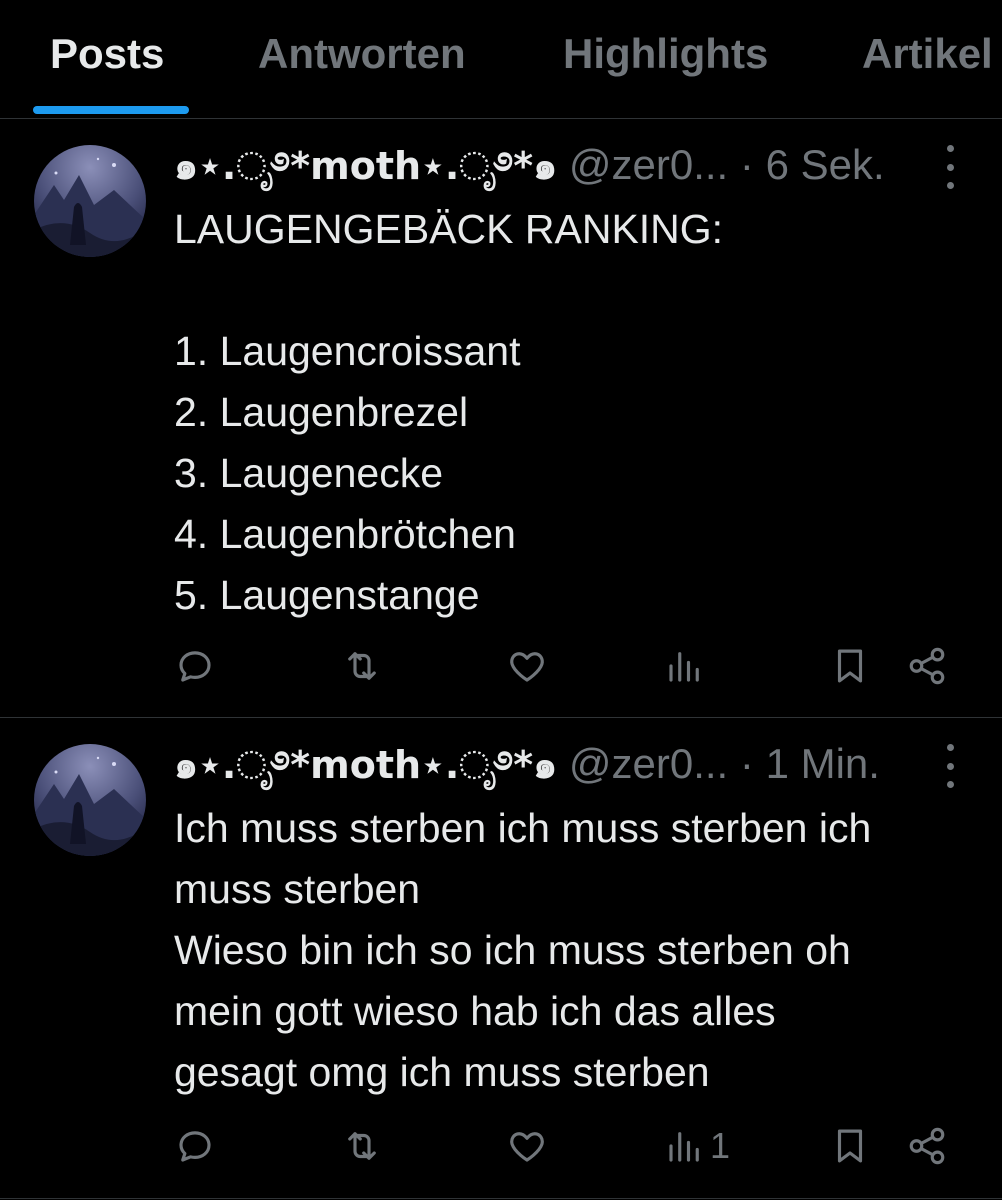  Describe the element at coordinates (927, 54) in the screenshot. I see `tab-artikel: Artikel` at that location.